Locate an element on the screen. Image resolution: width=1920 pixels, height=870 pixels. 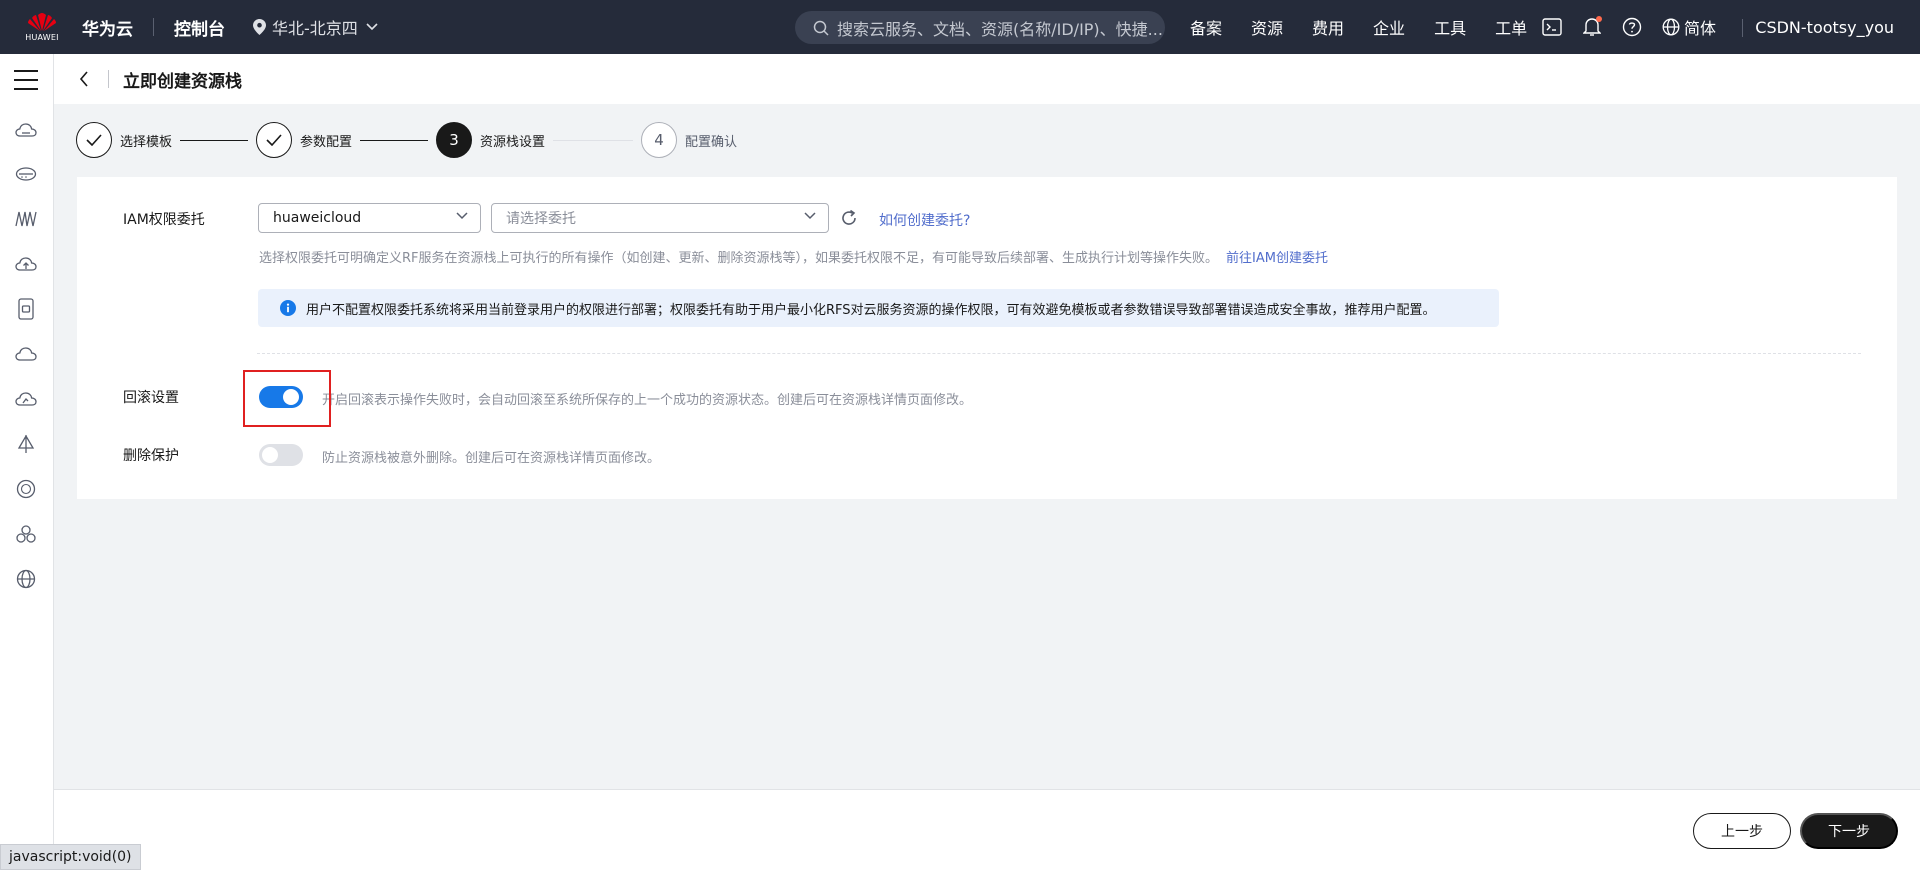
step-label: 配置确认 is located at coordinates (711, 142).